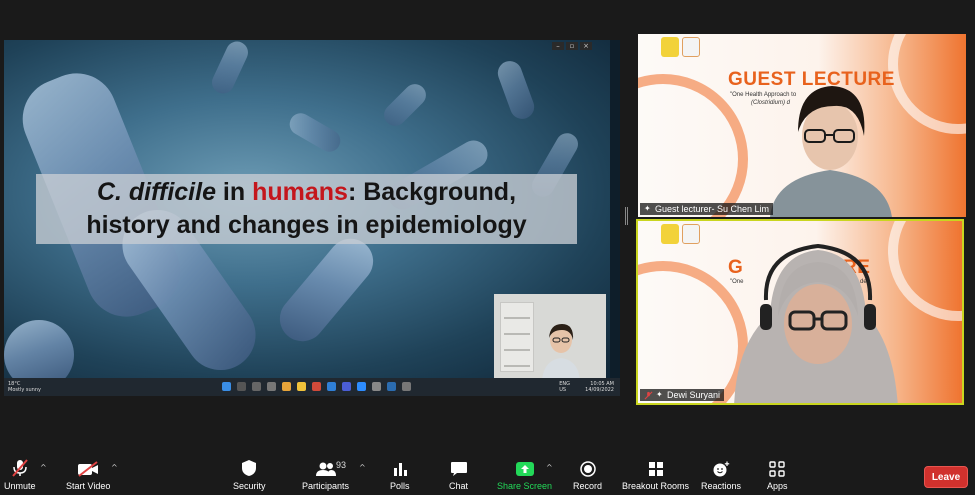  I want to click on breakout-rooms-icon, so click(655, 469).